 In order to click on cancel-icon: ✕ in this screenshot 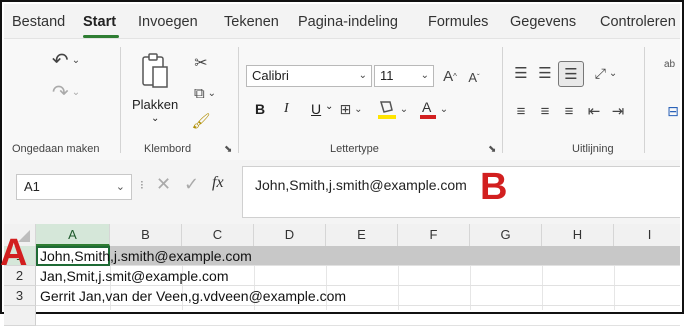, I will do `click(163, 184)`.